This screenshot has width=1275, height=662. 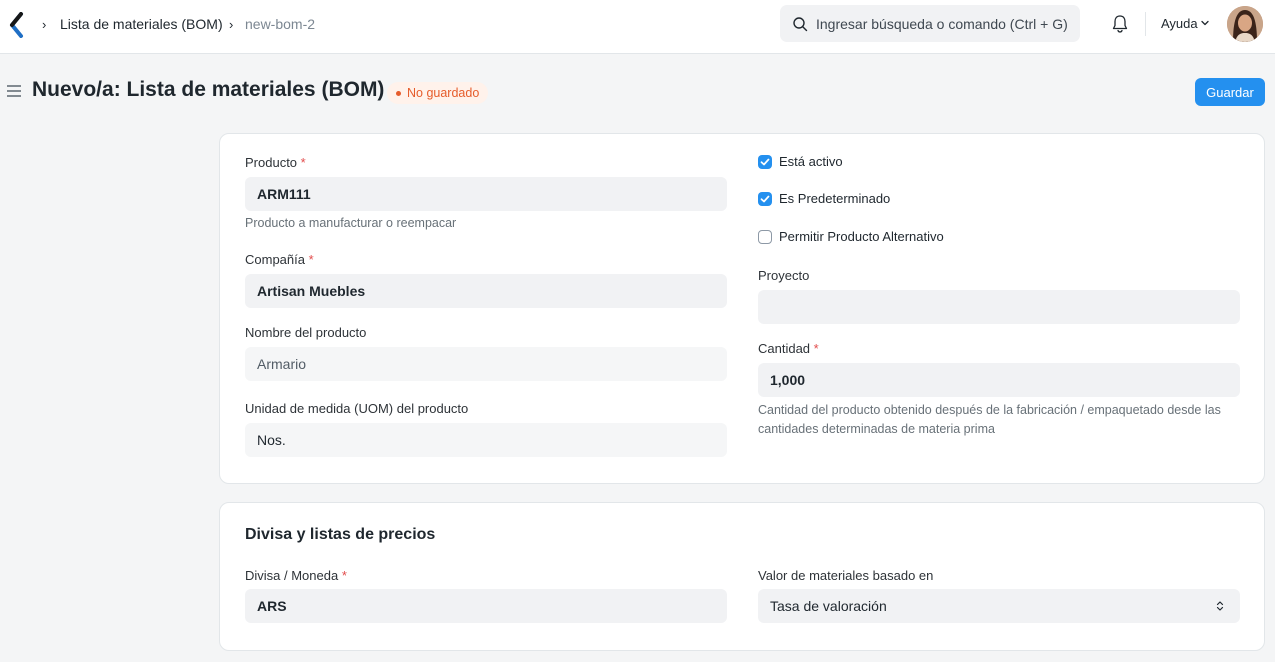 What do you see at coordinates (141, 24) in the screenshot?
I see `breadcrumb-bom-list: Lista de materiales (BOM)` at bounding box center [141, 24].